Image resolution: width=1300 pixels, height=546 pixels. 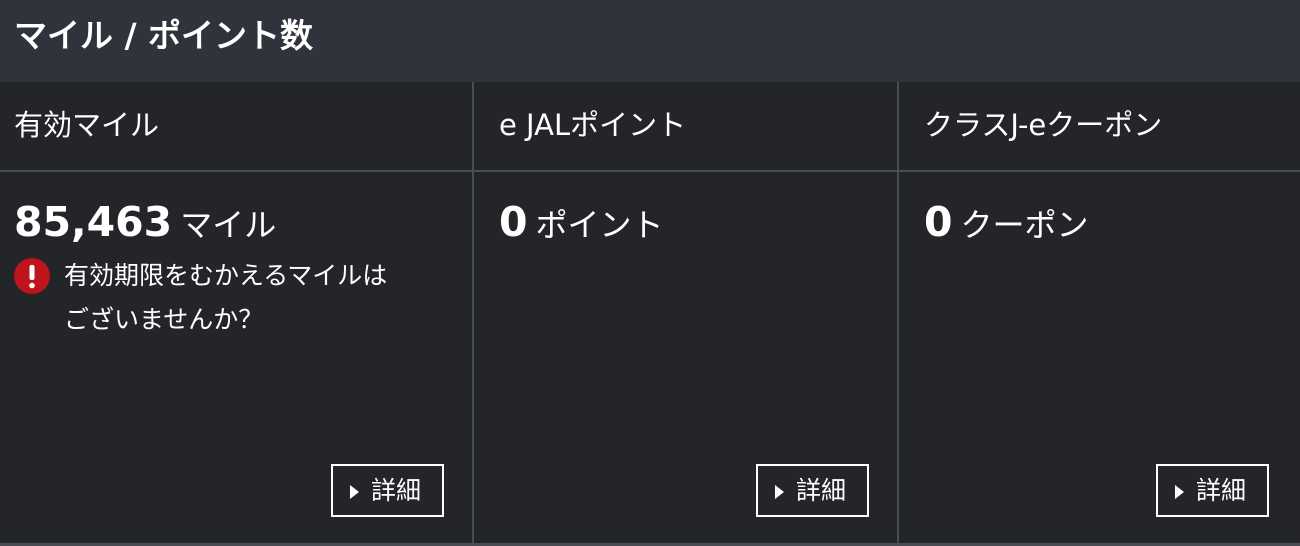 What do you see at coordinates (1043, 125) in the screenshot?
I see `classj-coupon-heading: クラスJ-eクーポン` at bounding box center [1043, 125].